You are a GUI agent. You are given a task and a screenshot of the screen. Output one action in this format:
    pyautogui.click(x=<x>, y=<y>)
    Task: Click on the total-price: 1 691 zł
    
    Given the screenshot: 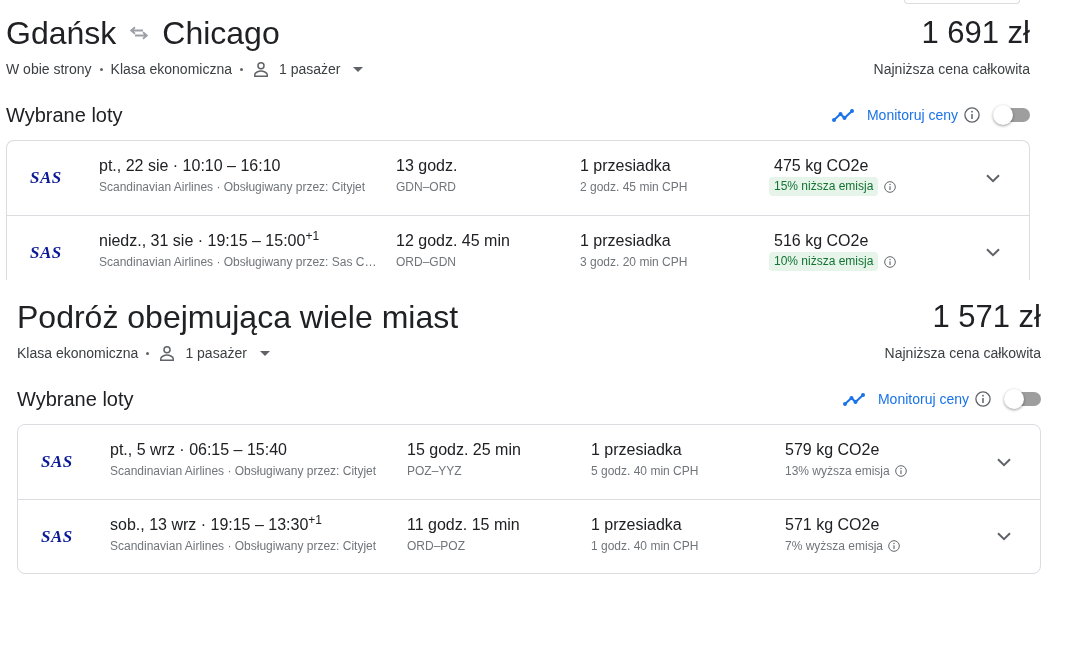 What is the action you would take?
    pyautogui.click(x=975, y=33)
    